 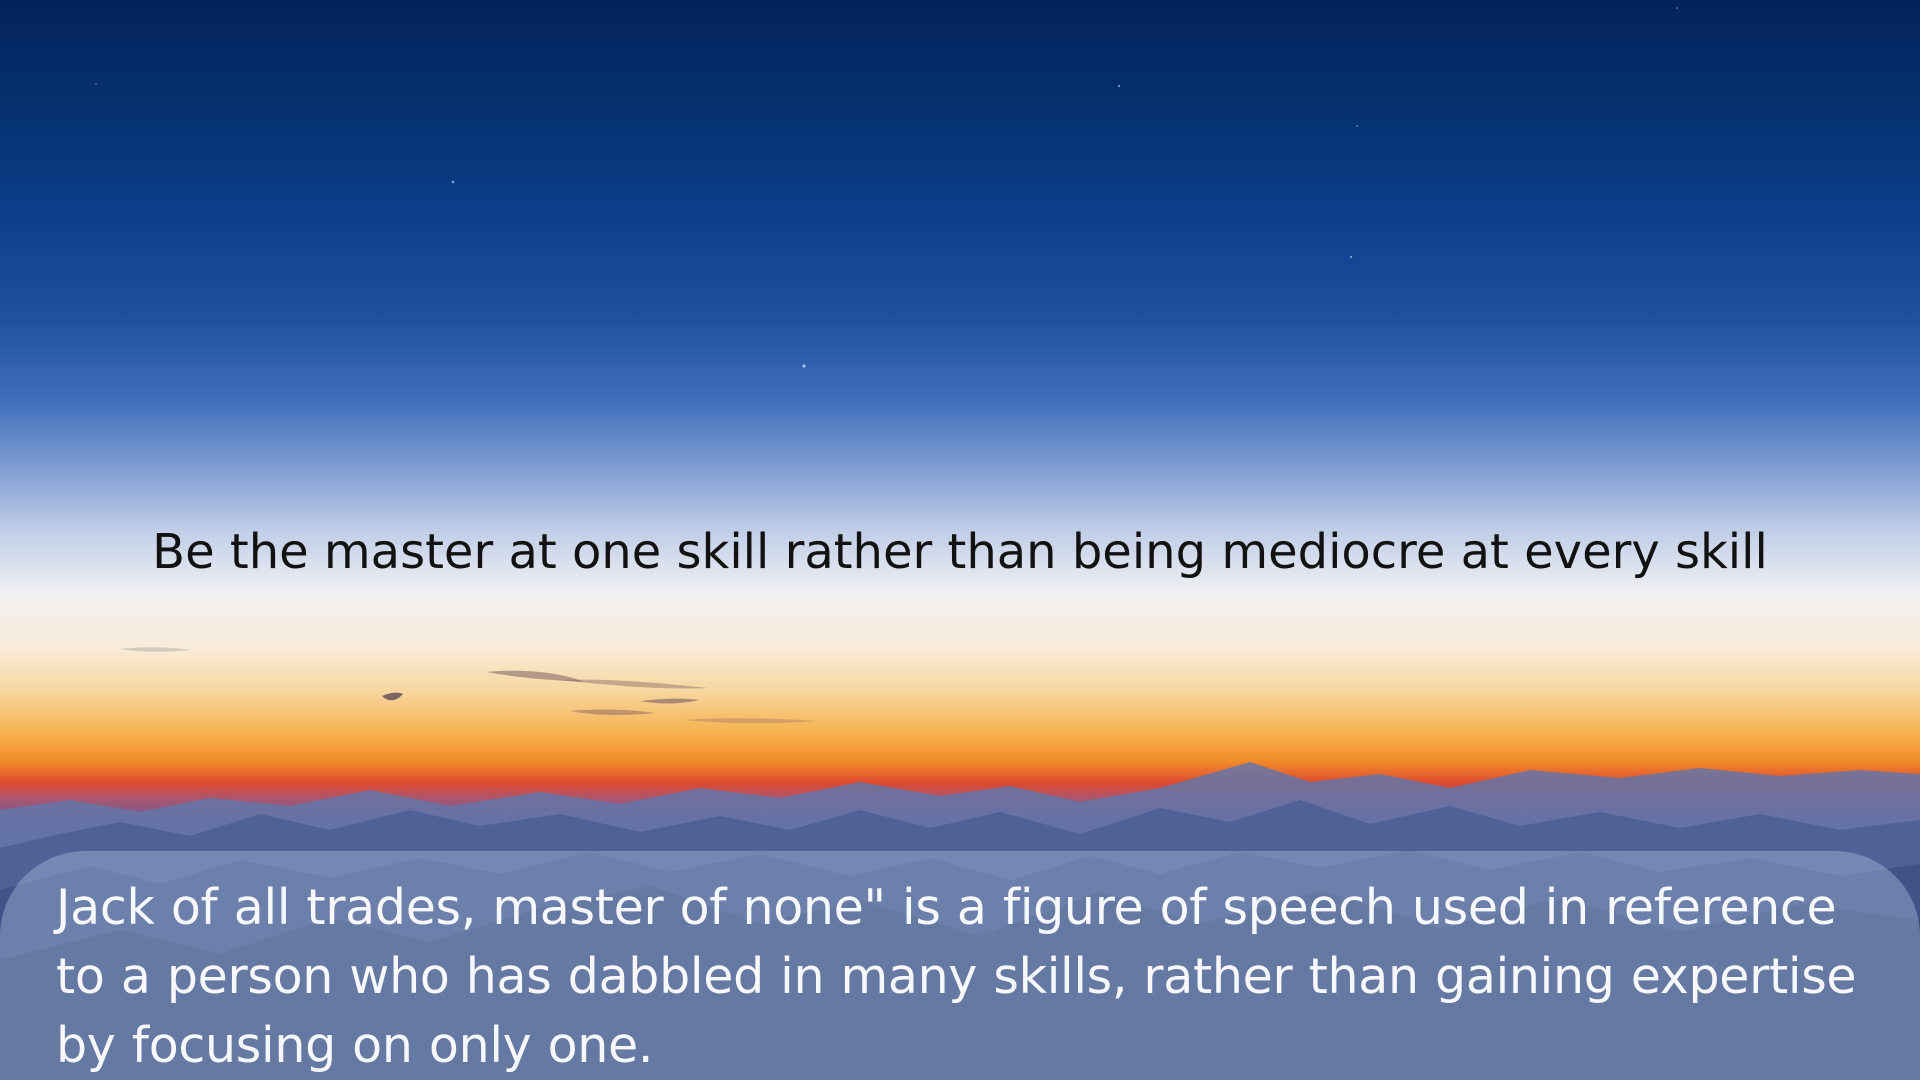 I want to click on clouds, so click(x=468, y=685).